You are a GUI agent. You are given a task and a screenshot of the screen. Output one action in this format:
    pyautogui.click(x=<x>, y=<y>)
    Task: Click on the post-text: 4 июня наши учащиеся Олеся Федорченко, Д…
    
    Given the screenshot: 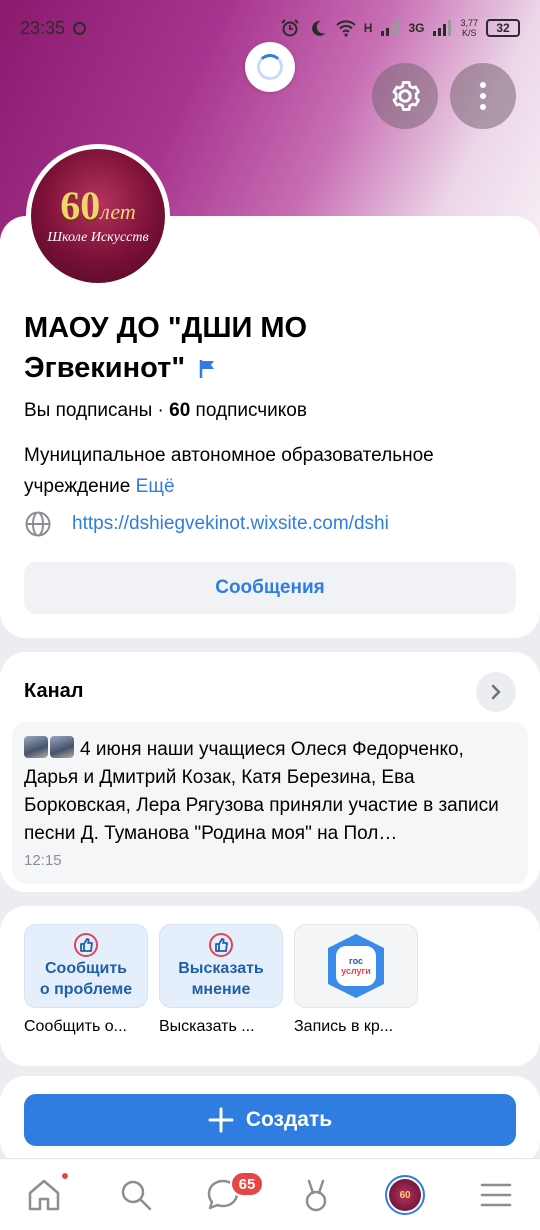 What is the action you would take?
    pyautogui.click(x=261, y=791)
    